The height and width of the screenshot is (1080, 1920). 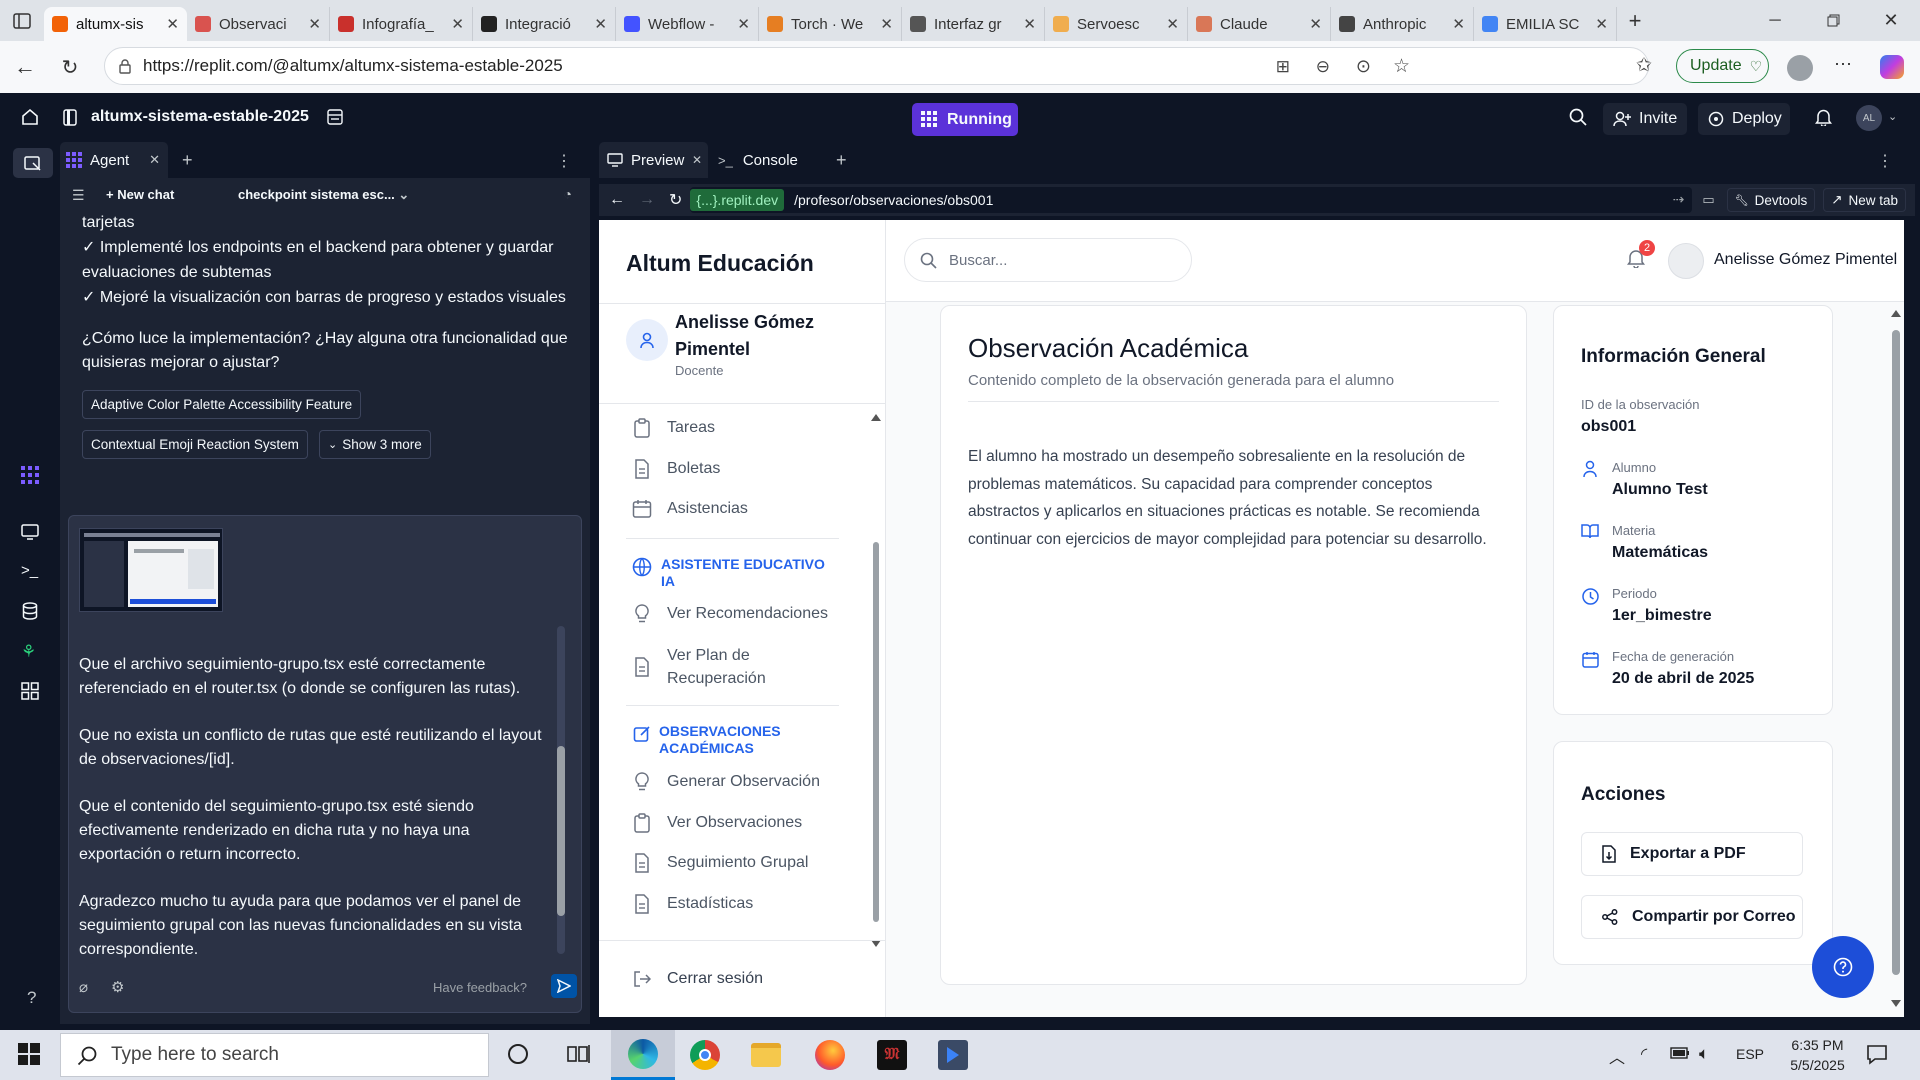 I want to click on update-button: Update ♡, so click(x=1722, y=66).